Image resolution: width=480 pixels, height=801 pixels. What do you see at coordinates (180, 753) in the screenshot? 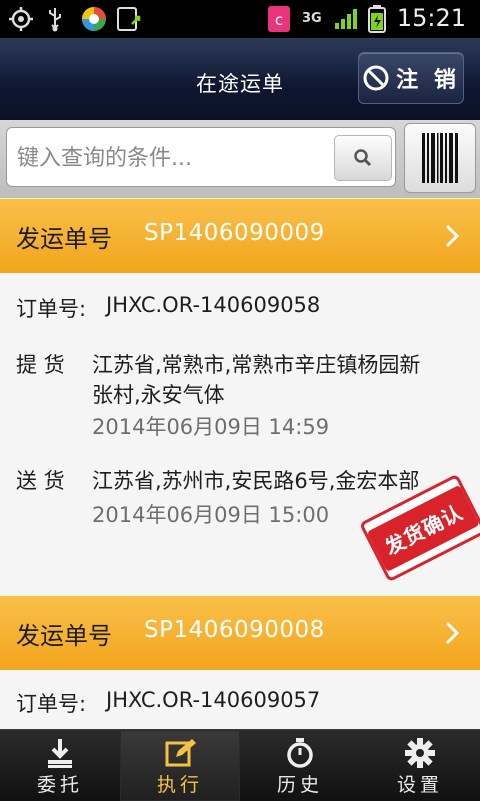
I see `edit-icon` at bounding box center [180, 753].